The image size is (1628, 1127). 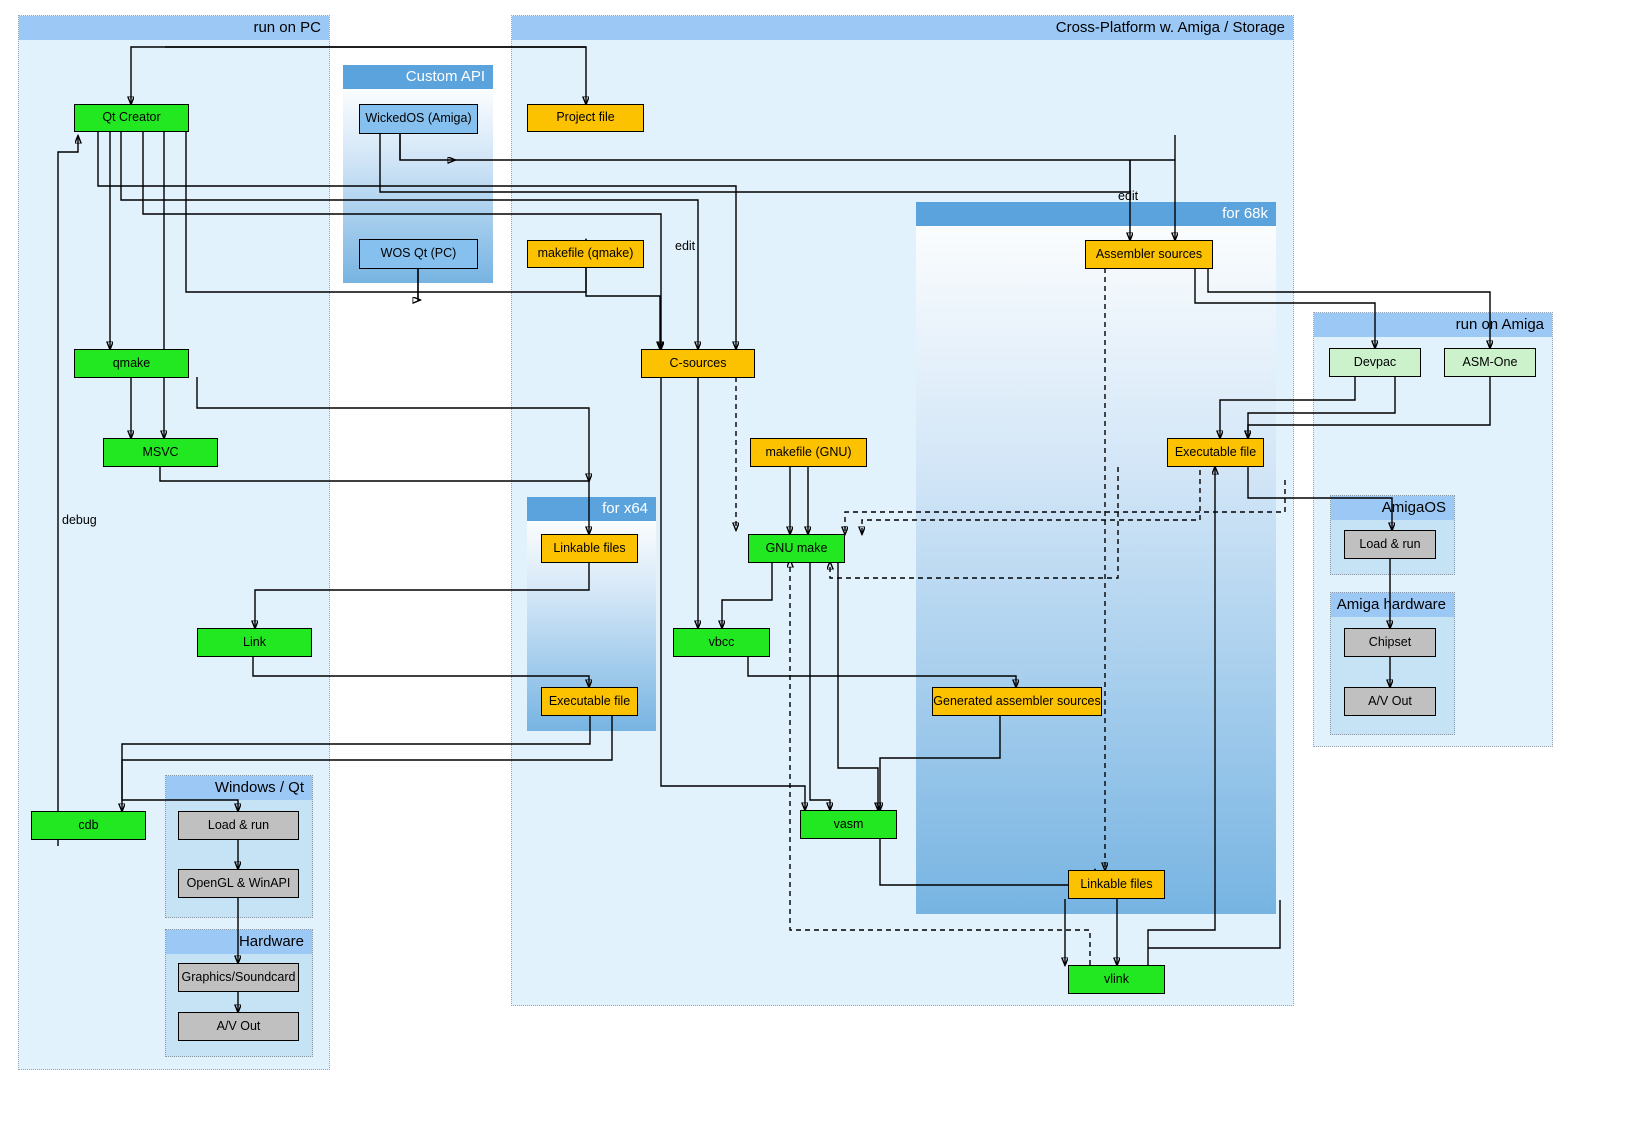 I want to click on node-makefile-gnu-label: makefile (GNU), so click(x=808, y=451).